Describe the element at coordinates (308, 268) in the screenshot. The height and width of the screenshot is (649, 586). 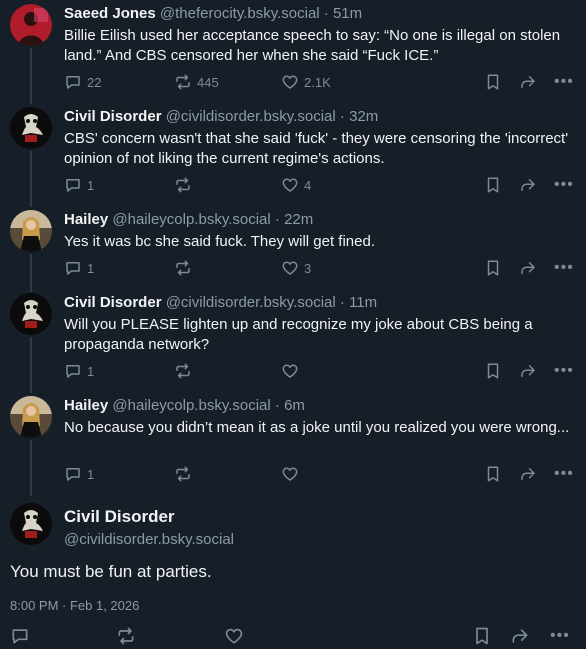
I see `like-count: 3` at that location.